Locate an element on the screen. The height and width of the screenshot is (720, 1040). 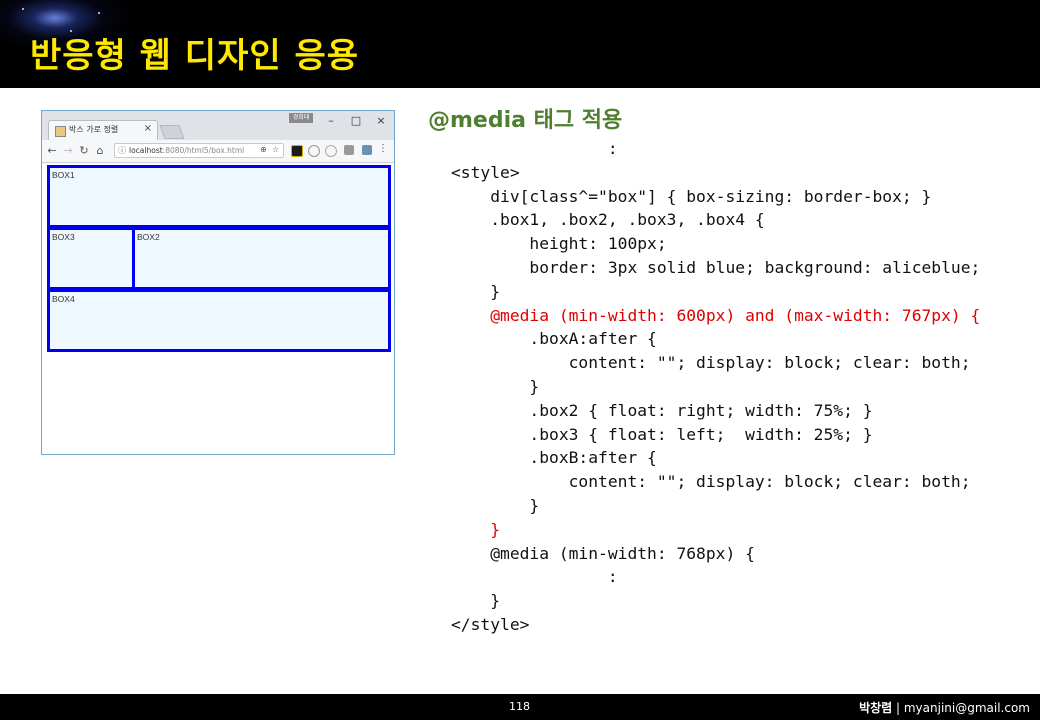
close-tab-icon: × is located at coordinates (148, 128).